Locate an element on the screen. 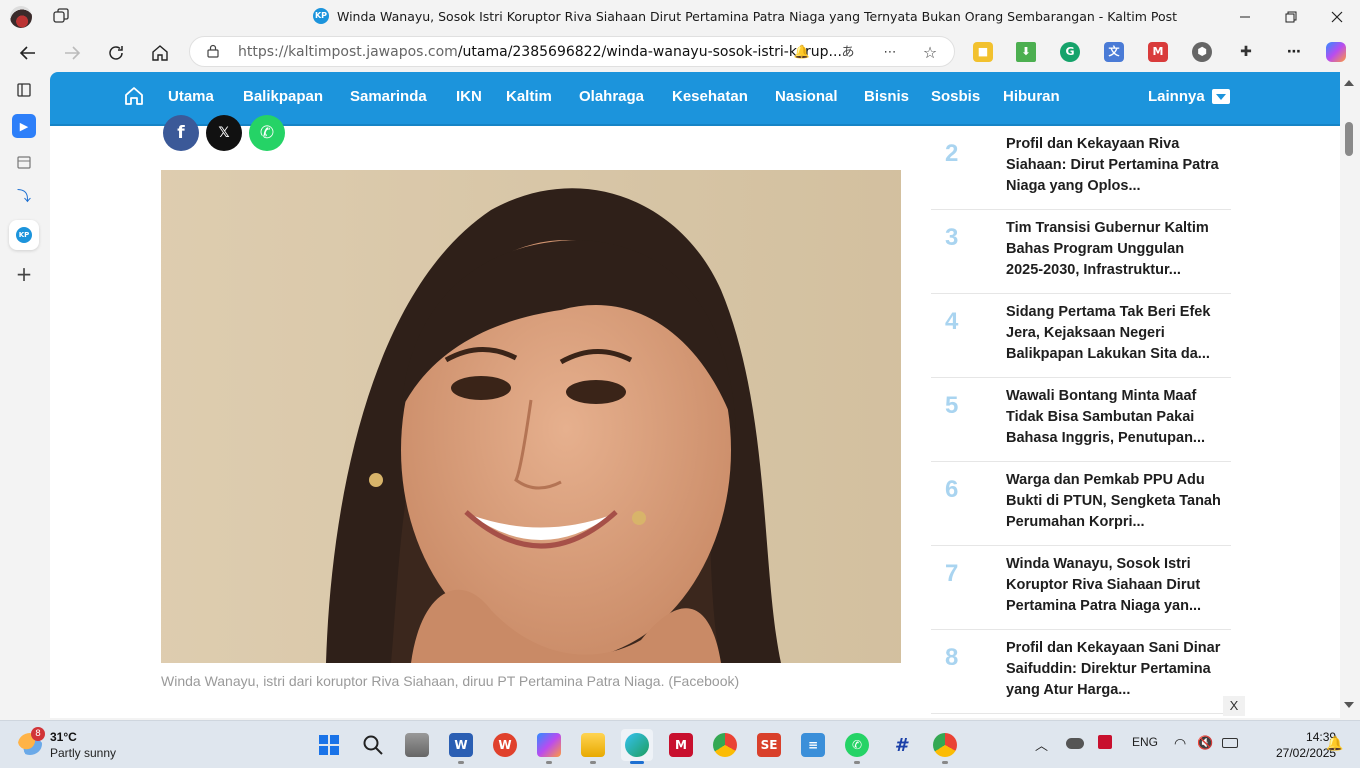 This screenshot has width=1360, height=768. arrow-left-icon is located at coordinates (27, 53).